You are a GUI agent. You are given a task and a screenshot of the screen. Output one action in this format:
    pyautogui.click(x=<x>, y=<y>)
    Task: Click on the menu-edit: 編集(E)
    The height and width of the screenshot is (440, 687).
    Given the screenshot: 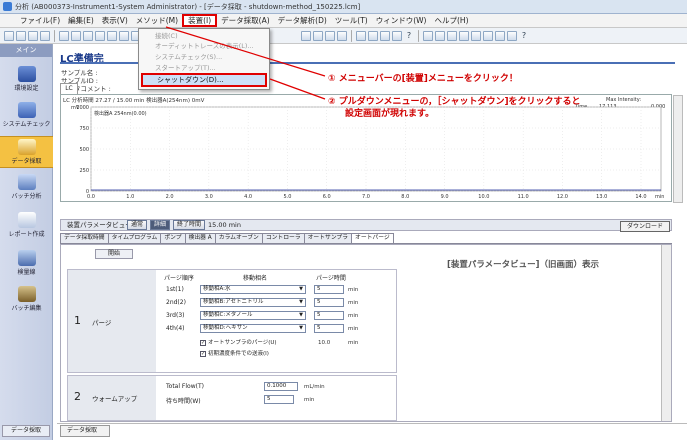 What is the action you would take?
    pyautogui.click(x=81, y=20)
    